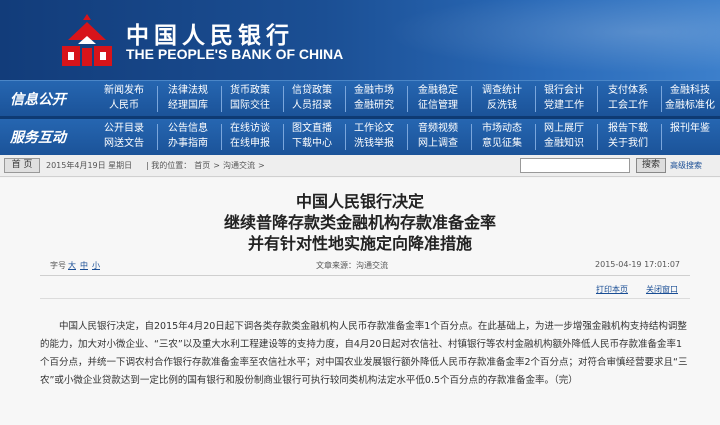 The height and width of the screenshot is (425, 720). Describe the element at coordinates (502, 105) in the screenshot. I see `nav-link: 反洗钱` at that location.